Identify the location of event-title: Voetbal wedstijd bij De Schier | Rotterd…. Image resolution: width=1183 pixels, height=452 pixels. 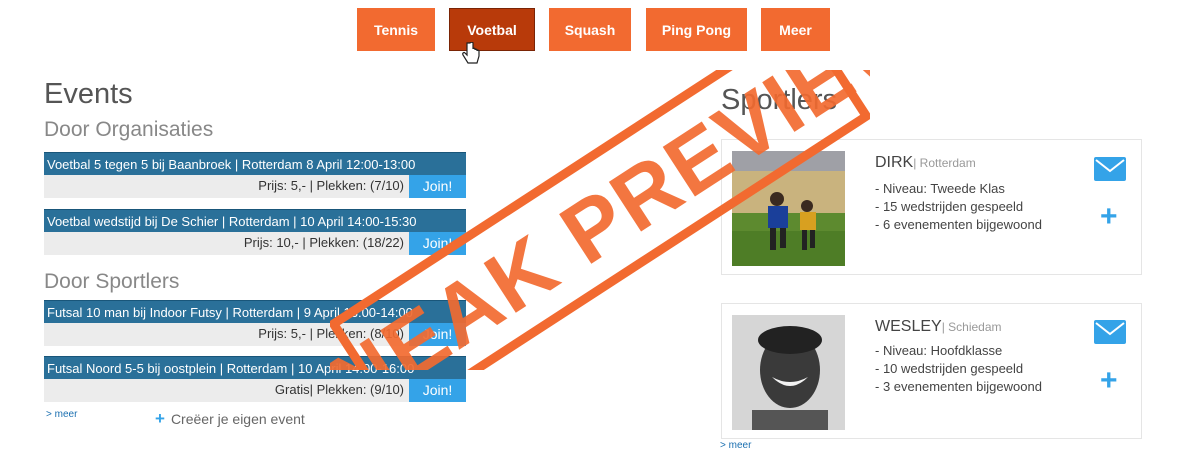
(255, 220).